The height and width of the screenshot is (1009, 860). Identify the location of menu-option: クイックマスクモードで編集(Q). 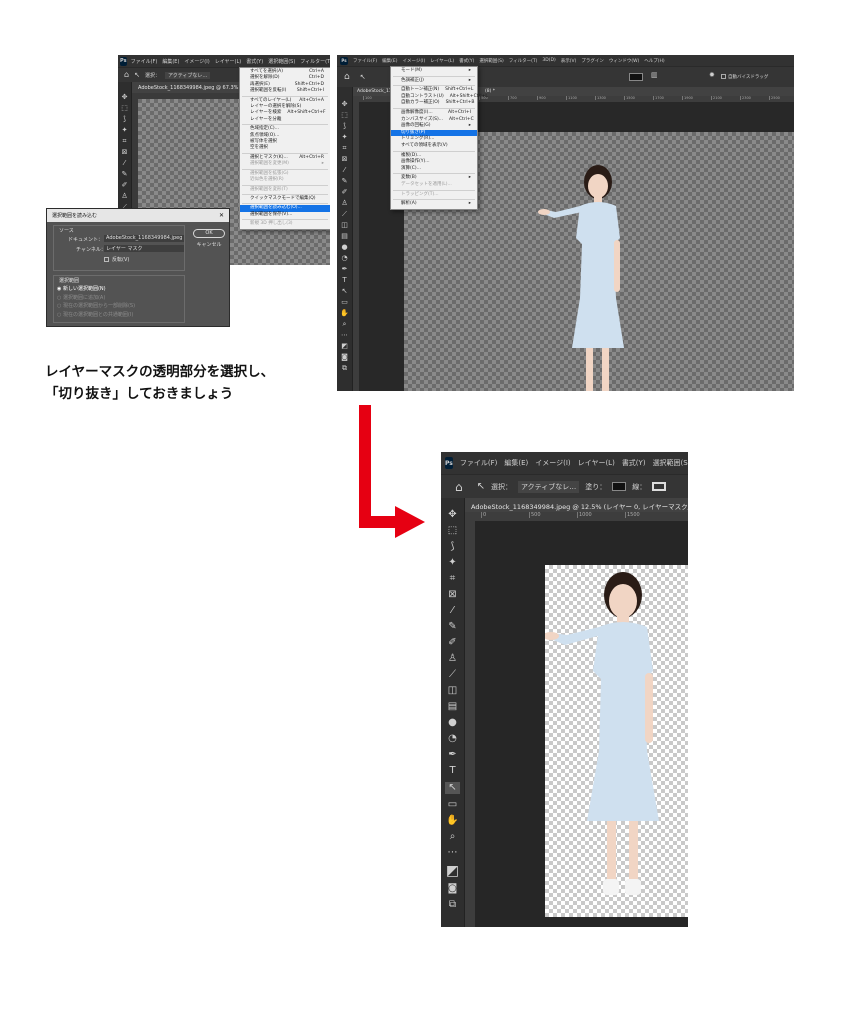
(285, 199).